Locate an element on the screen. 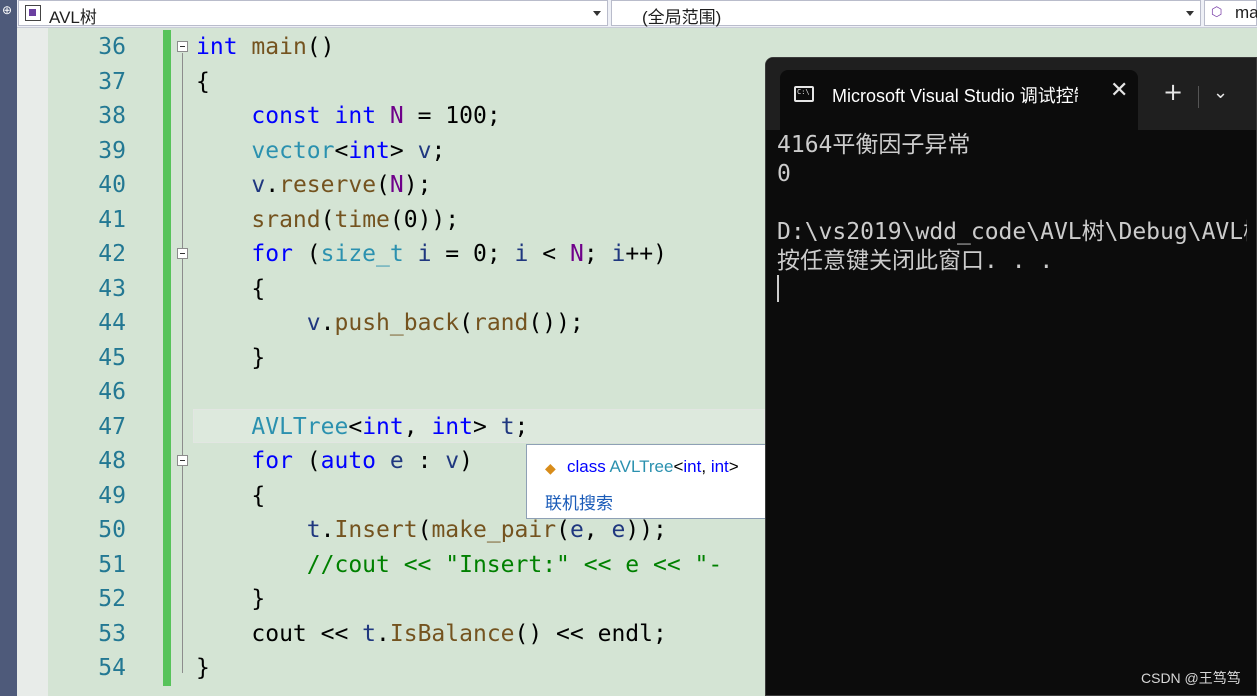  terminal-titlebar: Microsoft Visual Studio 调试控制台 ✕ + ⌄ is located at coordinates (1011, 94).